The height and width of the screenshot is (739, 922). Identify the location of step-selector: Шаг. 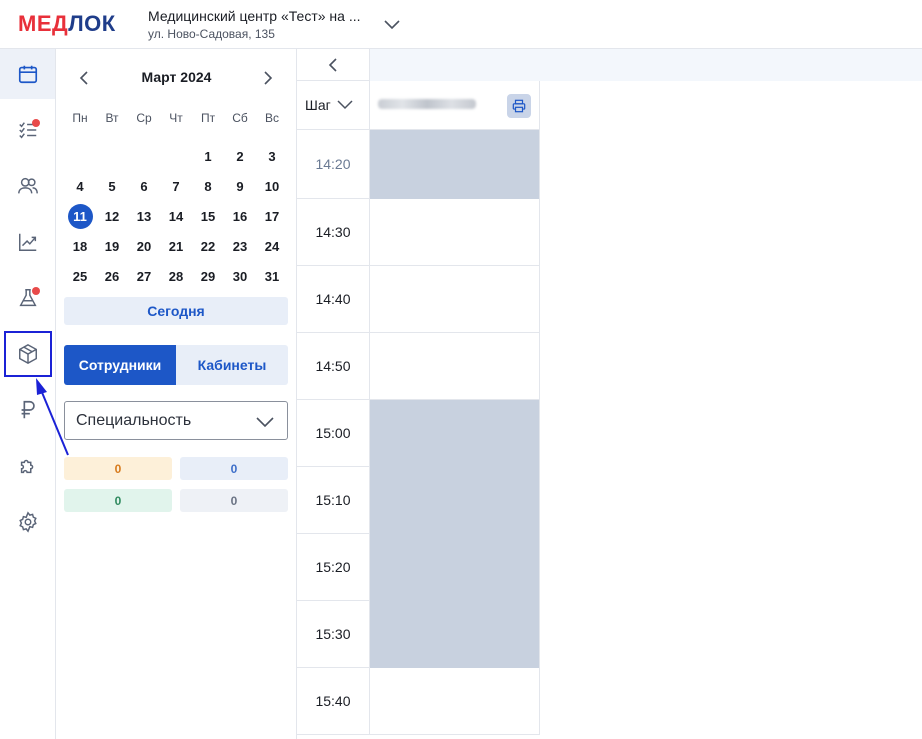
(333, 105).